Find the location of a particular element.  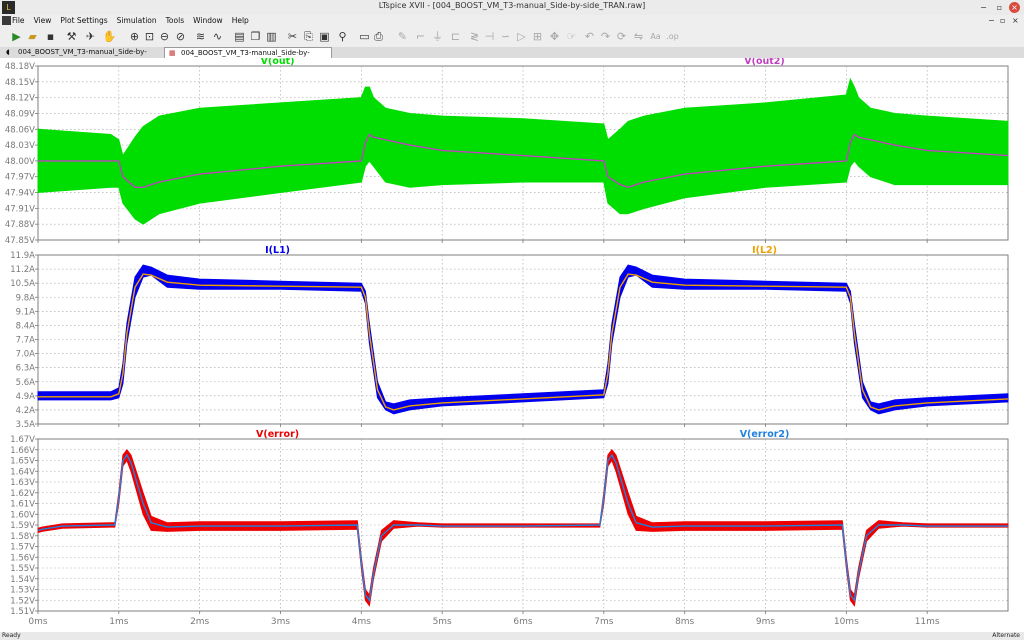

menu-view: View is located at coordinates (43, 20).